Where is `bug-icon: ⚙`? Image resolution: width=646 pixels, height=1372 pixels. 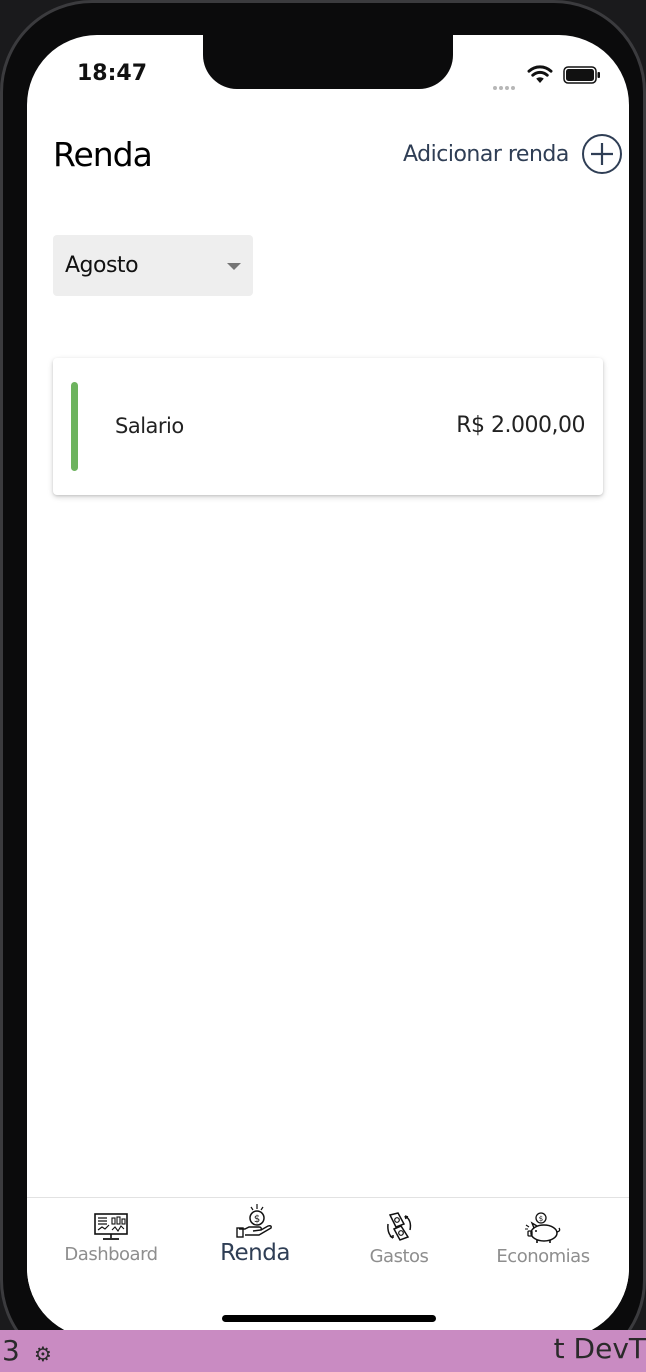 bug-icon: ⚙ is located at coordinates (43, 1354).